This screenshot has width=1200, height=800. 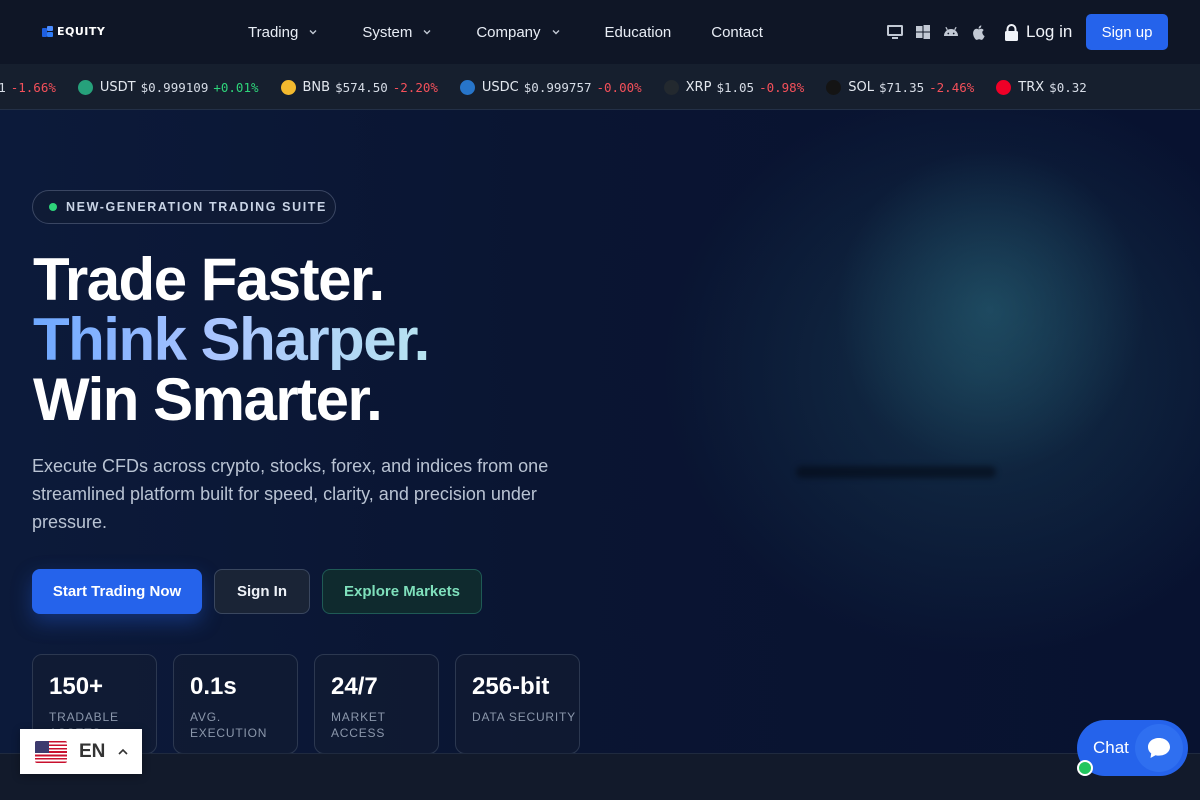 I want to click on ticker-item: SOL $71.35 -2.46%, so click(x=900, y=87).